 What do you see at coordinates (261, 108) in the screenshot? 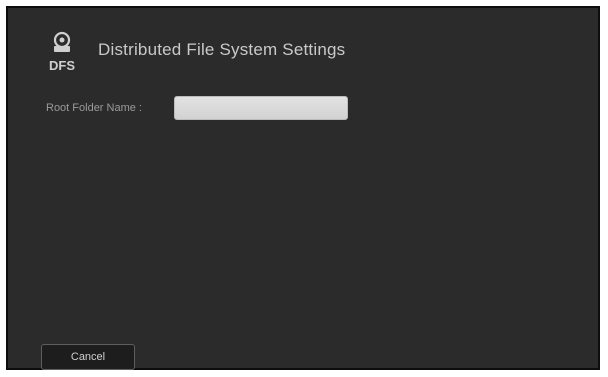
I see `root-folder-input` at bounding box center [261, 108].